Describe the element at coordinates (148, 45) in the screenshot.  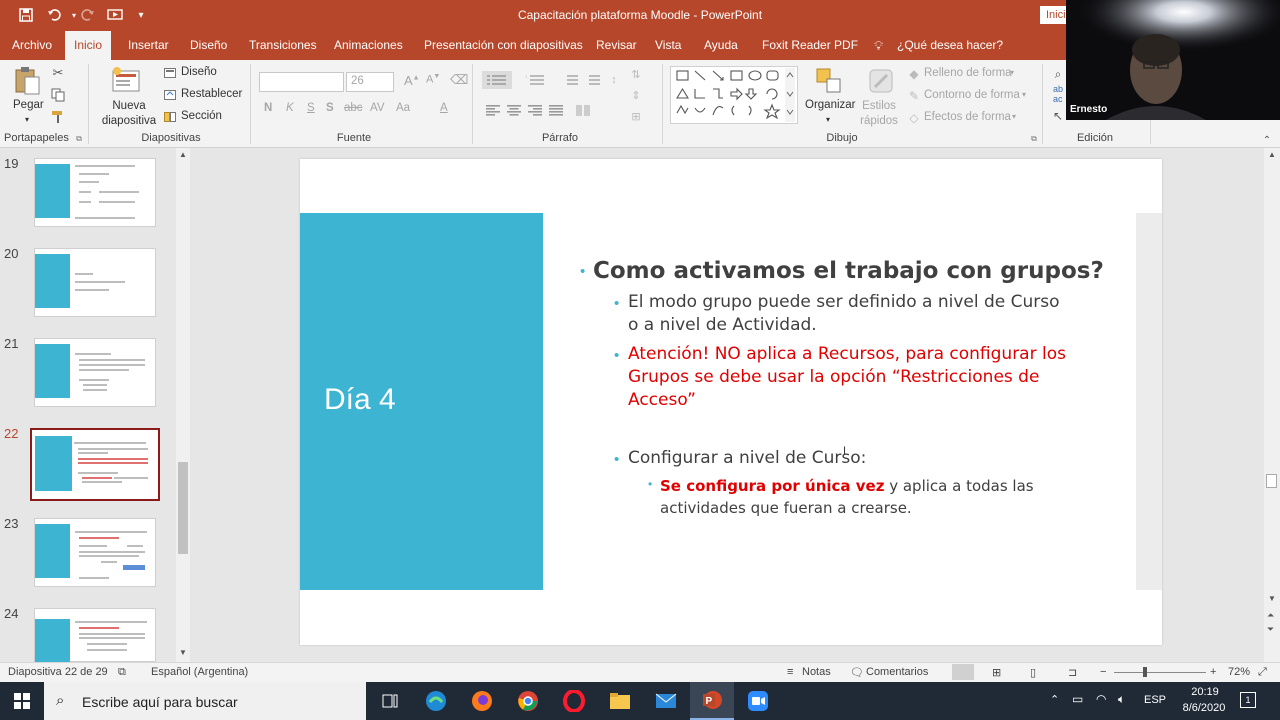
I see `tab-insertar: Insertar` at that location.